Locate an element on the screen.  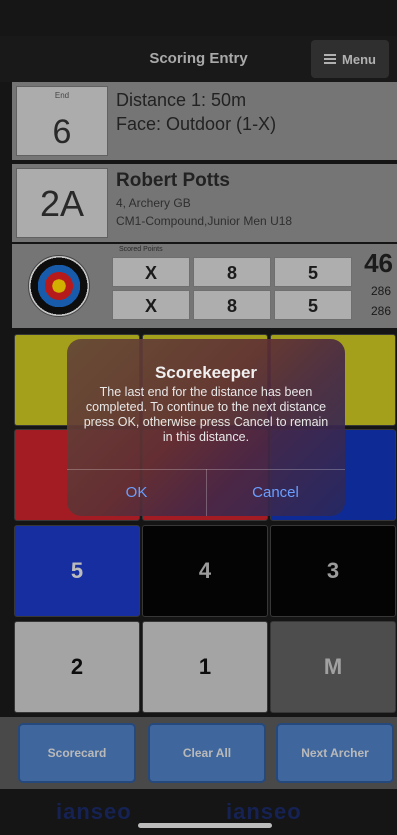
ok-button: OK is located at coordinates (136, 492).